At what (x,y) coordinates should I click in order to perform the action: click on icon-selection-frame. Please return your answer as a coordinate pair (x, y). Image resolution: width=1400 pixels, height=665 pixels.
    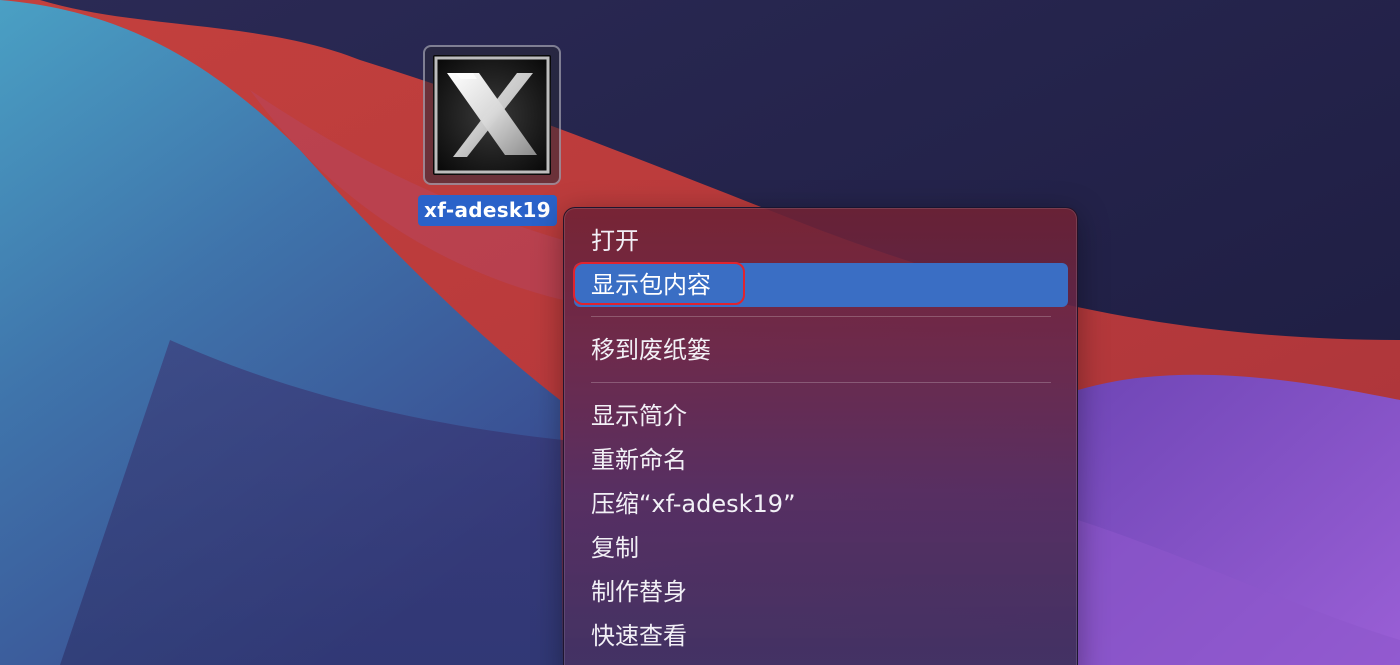
    Looking at the image, I should click on (492, 115).